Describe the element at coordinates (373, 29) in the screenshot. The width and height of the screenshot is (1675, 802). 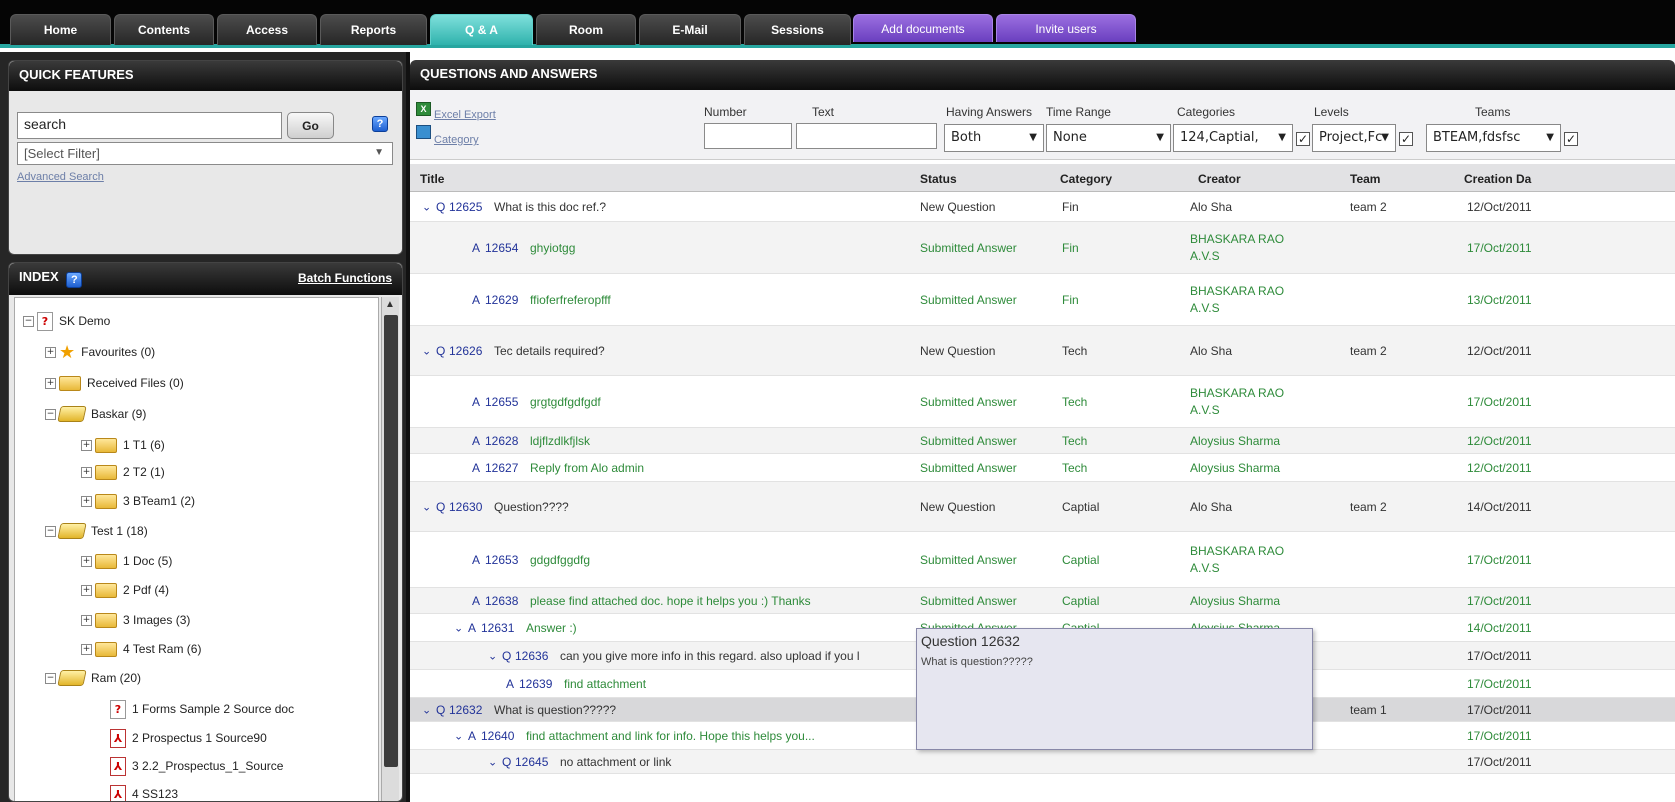
I see `tab-reports: Reports` at that location.